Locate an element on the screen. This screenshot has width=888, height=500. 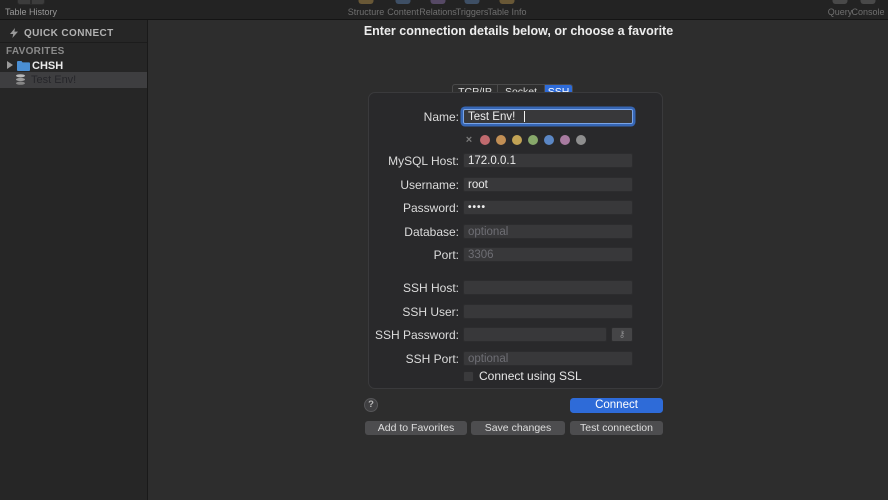
history-forward-button is located at coordinates (38, 2).